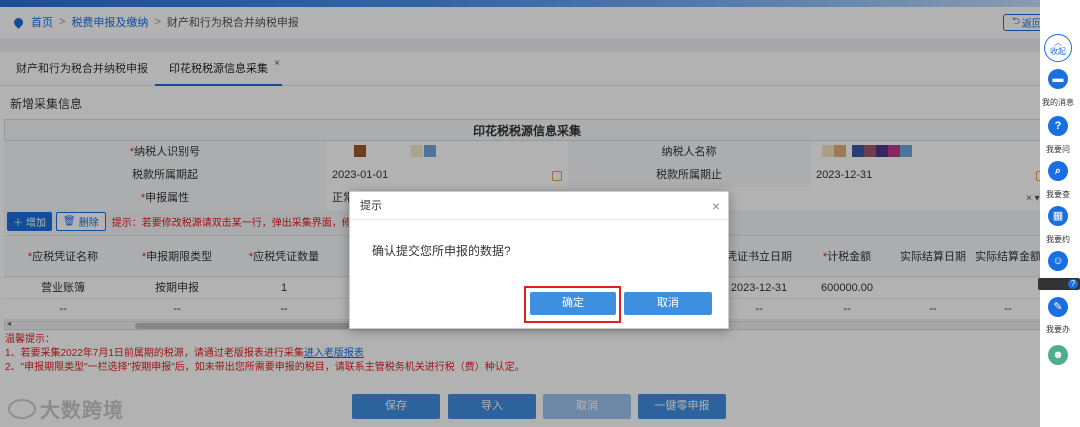 The width and height of the screenshot is (1080, 427). What do you see at coordinates (1059, 284) in the screenshot?
I see `keyboard-strip: ?` at bounding box center [1059, 284].